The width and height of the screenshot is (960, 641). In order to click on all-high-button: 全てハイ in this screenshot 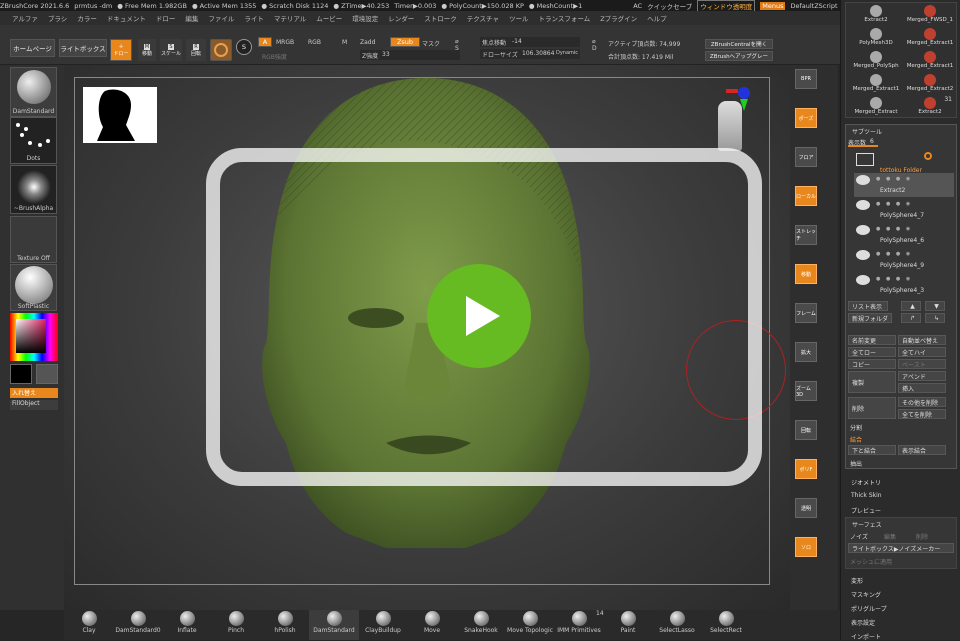, I will do `click(922, 352)`.